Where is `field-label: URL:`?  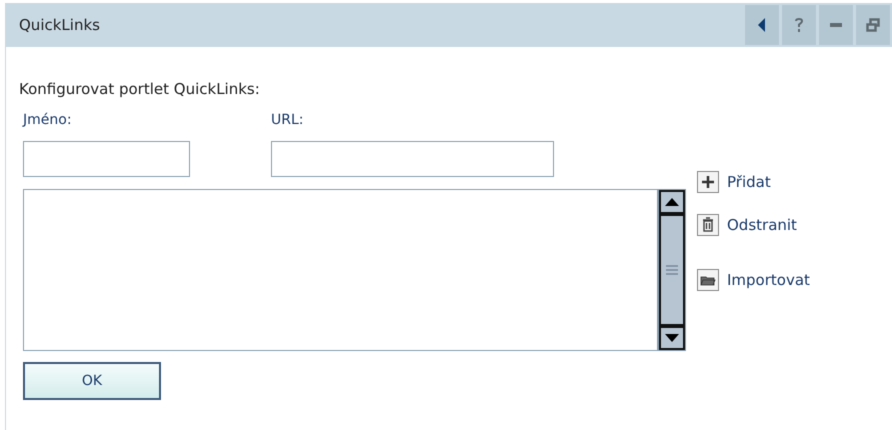
field-label: URL: is located at coordinates (287, 120).